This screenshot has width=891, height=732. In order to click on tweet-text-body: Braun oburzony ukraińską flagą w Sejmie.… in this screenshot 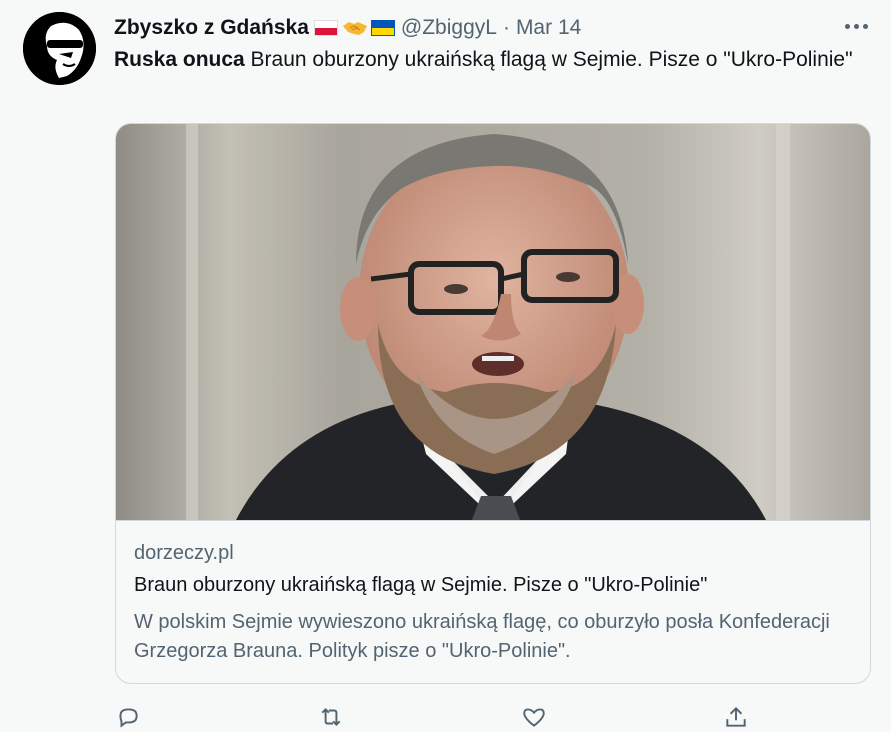, I will do `click(548, 59)`.